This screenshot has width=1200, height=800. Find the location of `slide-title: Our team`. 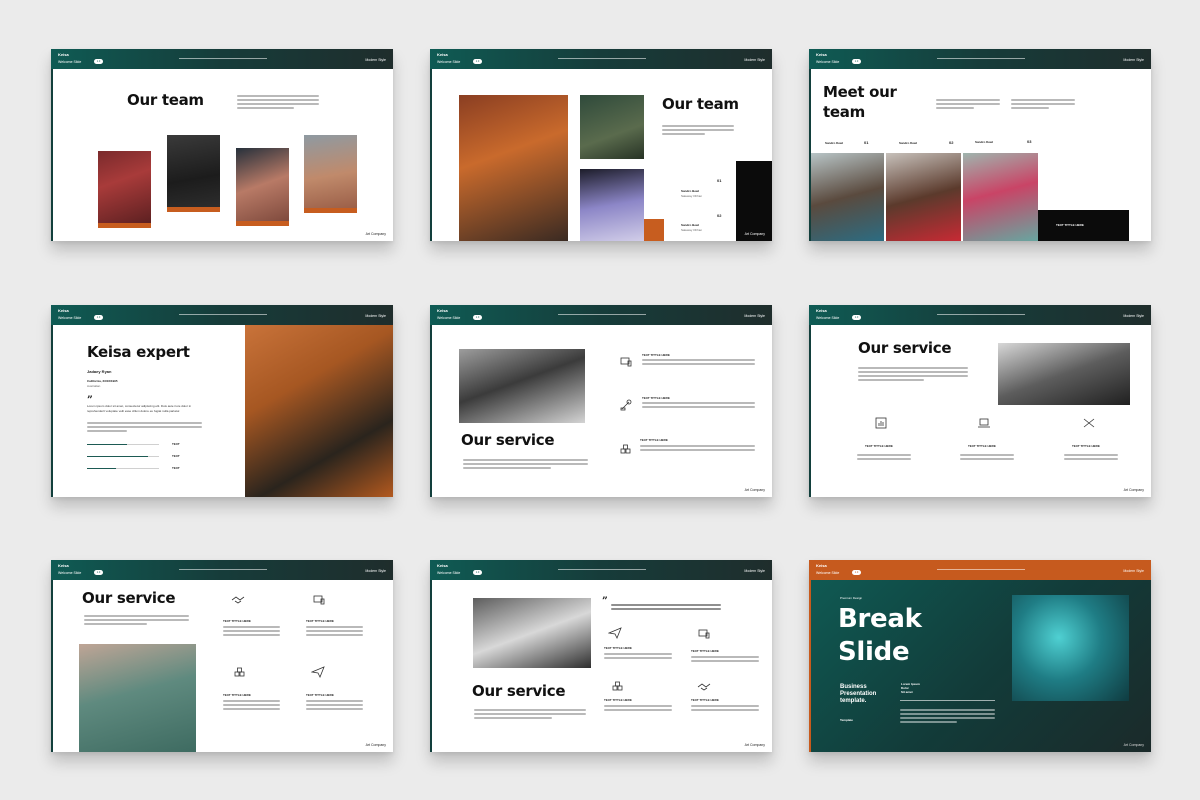

slide-title: Our team is located at coordinates (165, 100).